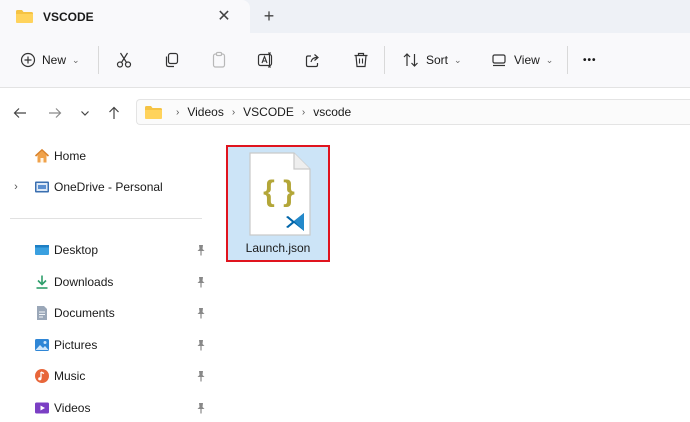  What do you see at coordinates (42, 282) in the screenshot?
I see `downloads-icon` at bounding box center [42, 282].